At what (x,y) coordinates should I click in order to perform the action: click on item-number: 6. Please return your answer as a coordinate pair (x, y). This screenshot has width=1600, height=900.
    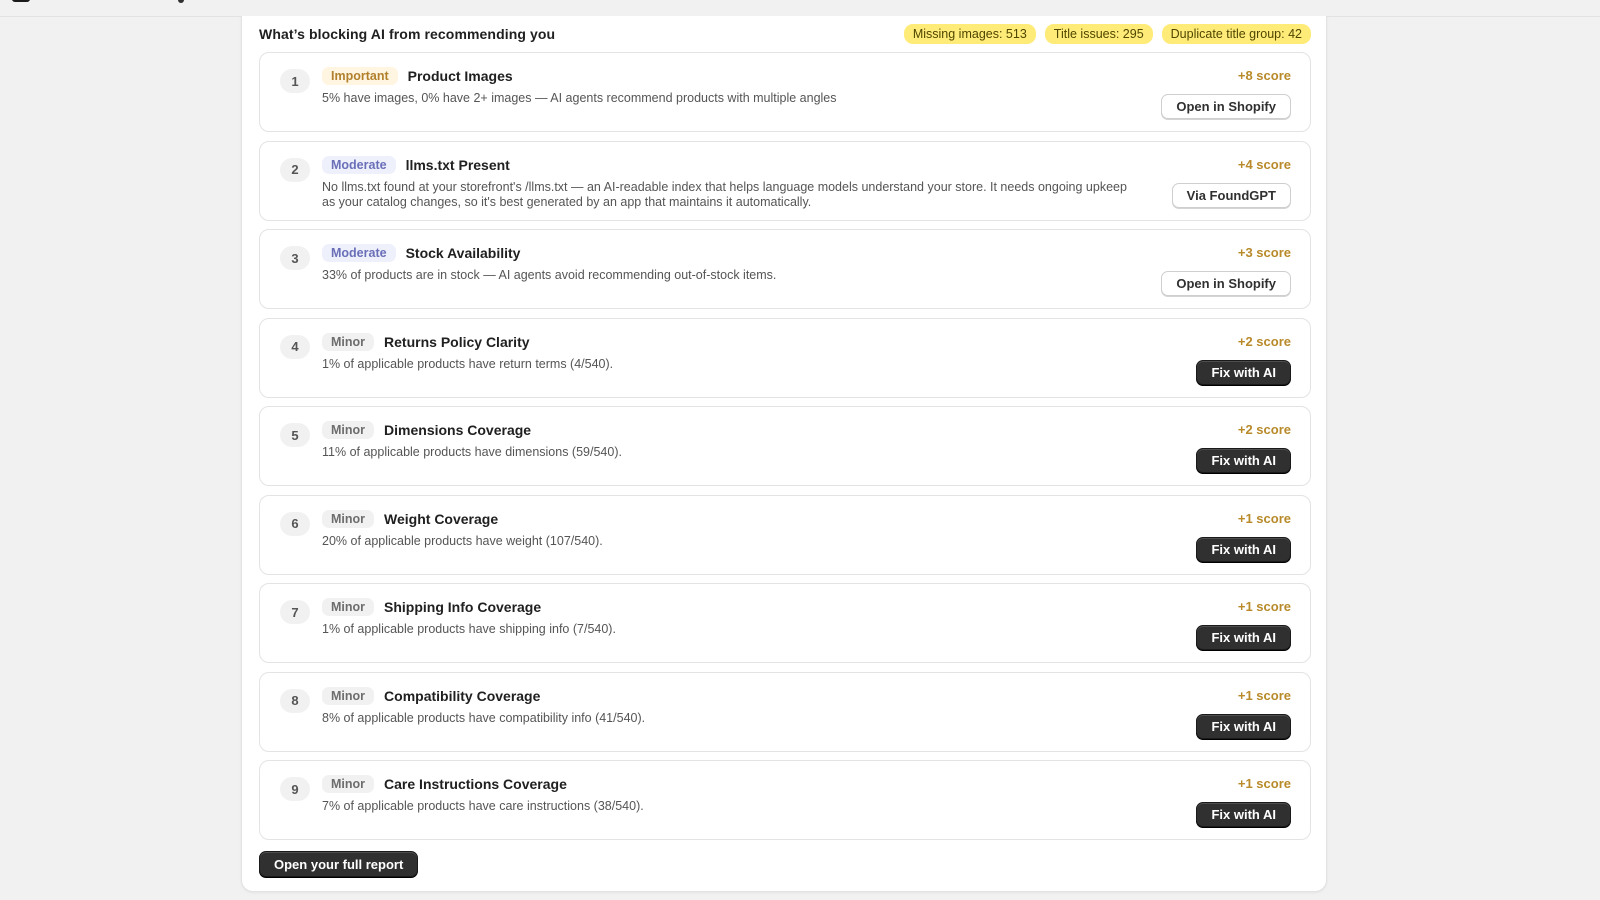
    Looking at the image, I should click on (295, 523).